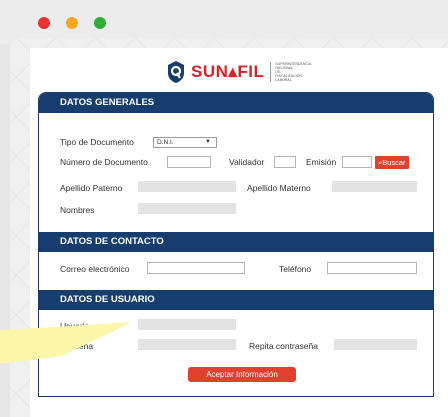 The width and height of the screenshot is (448, 417). What do you see at coordinates (72, 23) in the screenshot?
I see `minimize-window-button` at bounding box center [72, 23].